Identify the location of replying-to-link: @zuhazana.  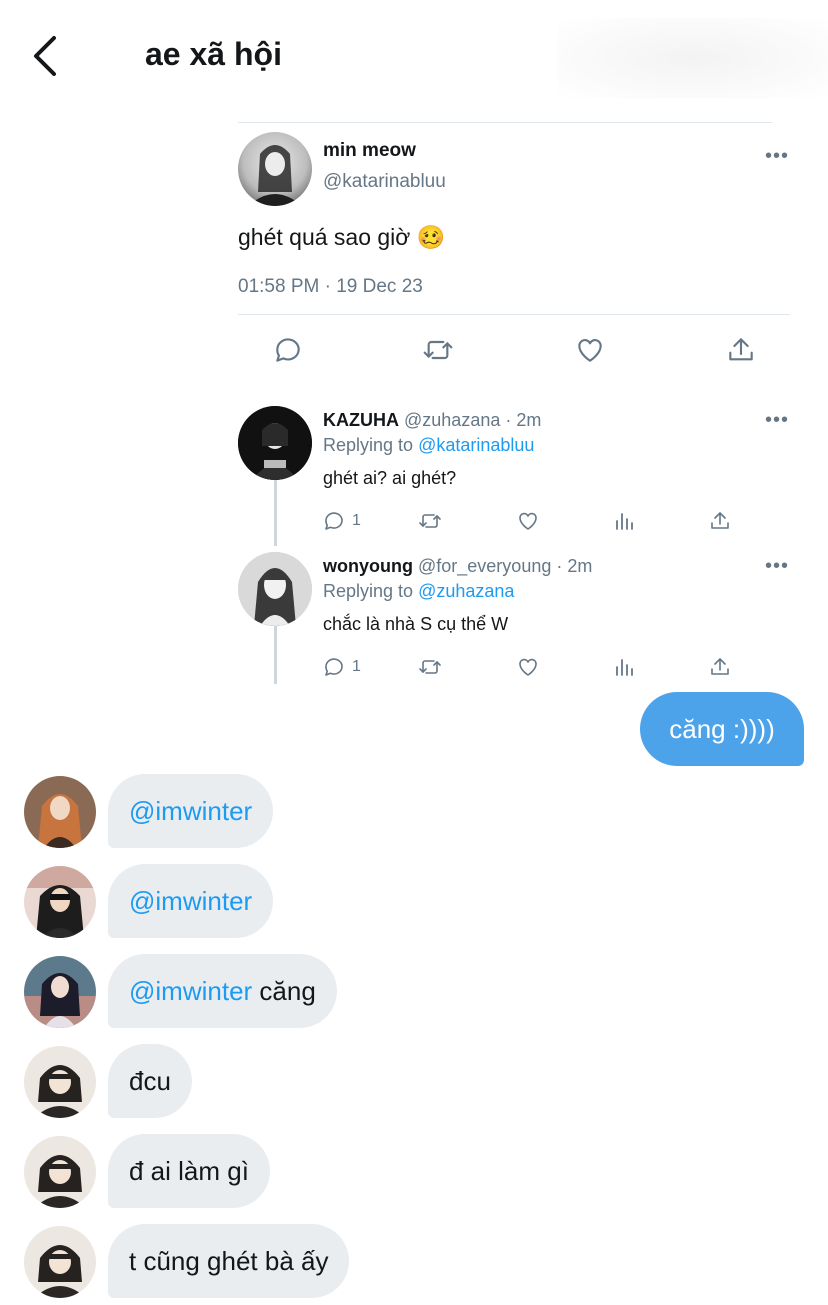
(466, 591).